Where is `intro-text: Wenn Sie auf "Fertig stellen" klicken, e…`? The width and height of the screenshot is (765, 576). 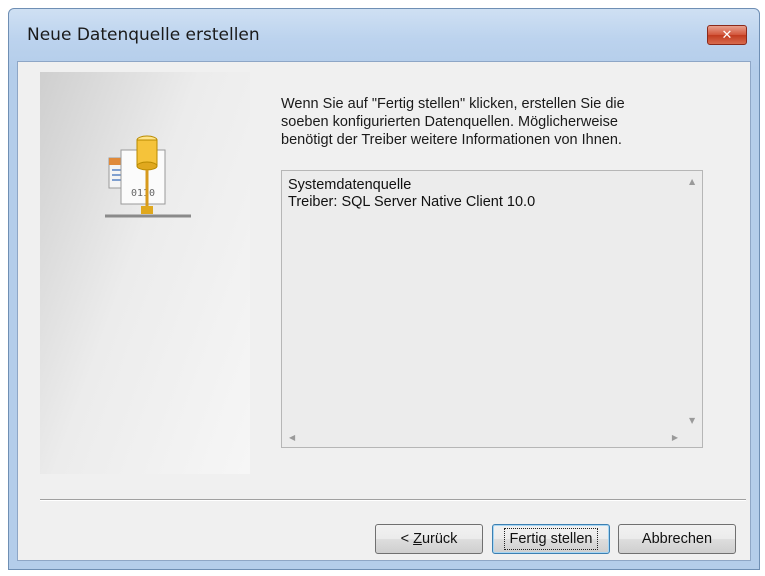 intro-text: Wenn Sie auf "Fertig stellen" klicken, e… is located at coordinates (453, 122).